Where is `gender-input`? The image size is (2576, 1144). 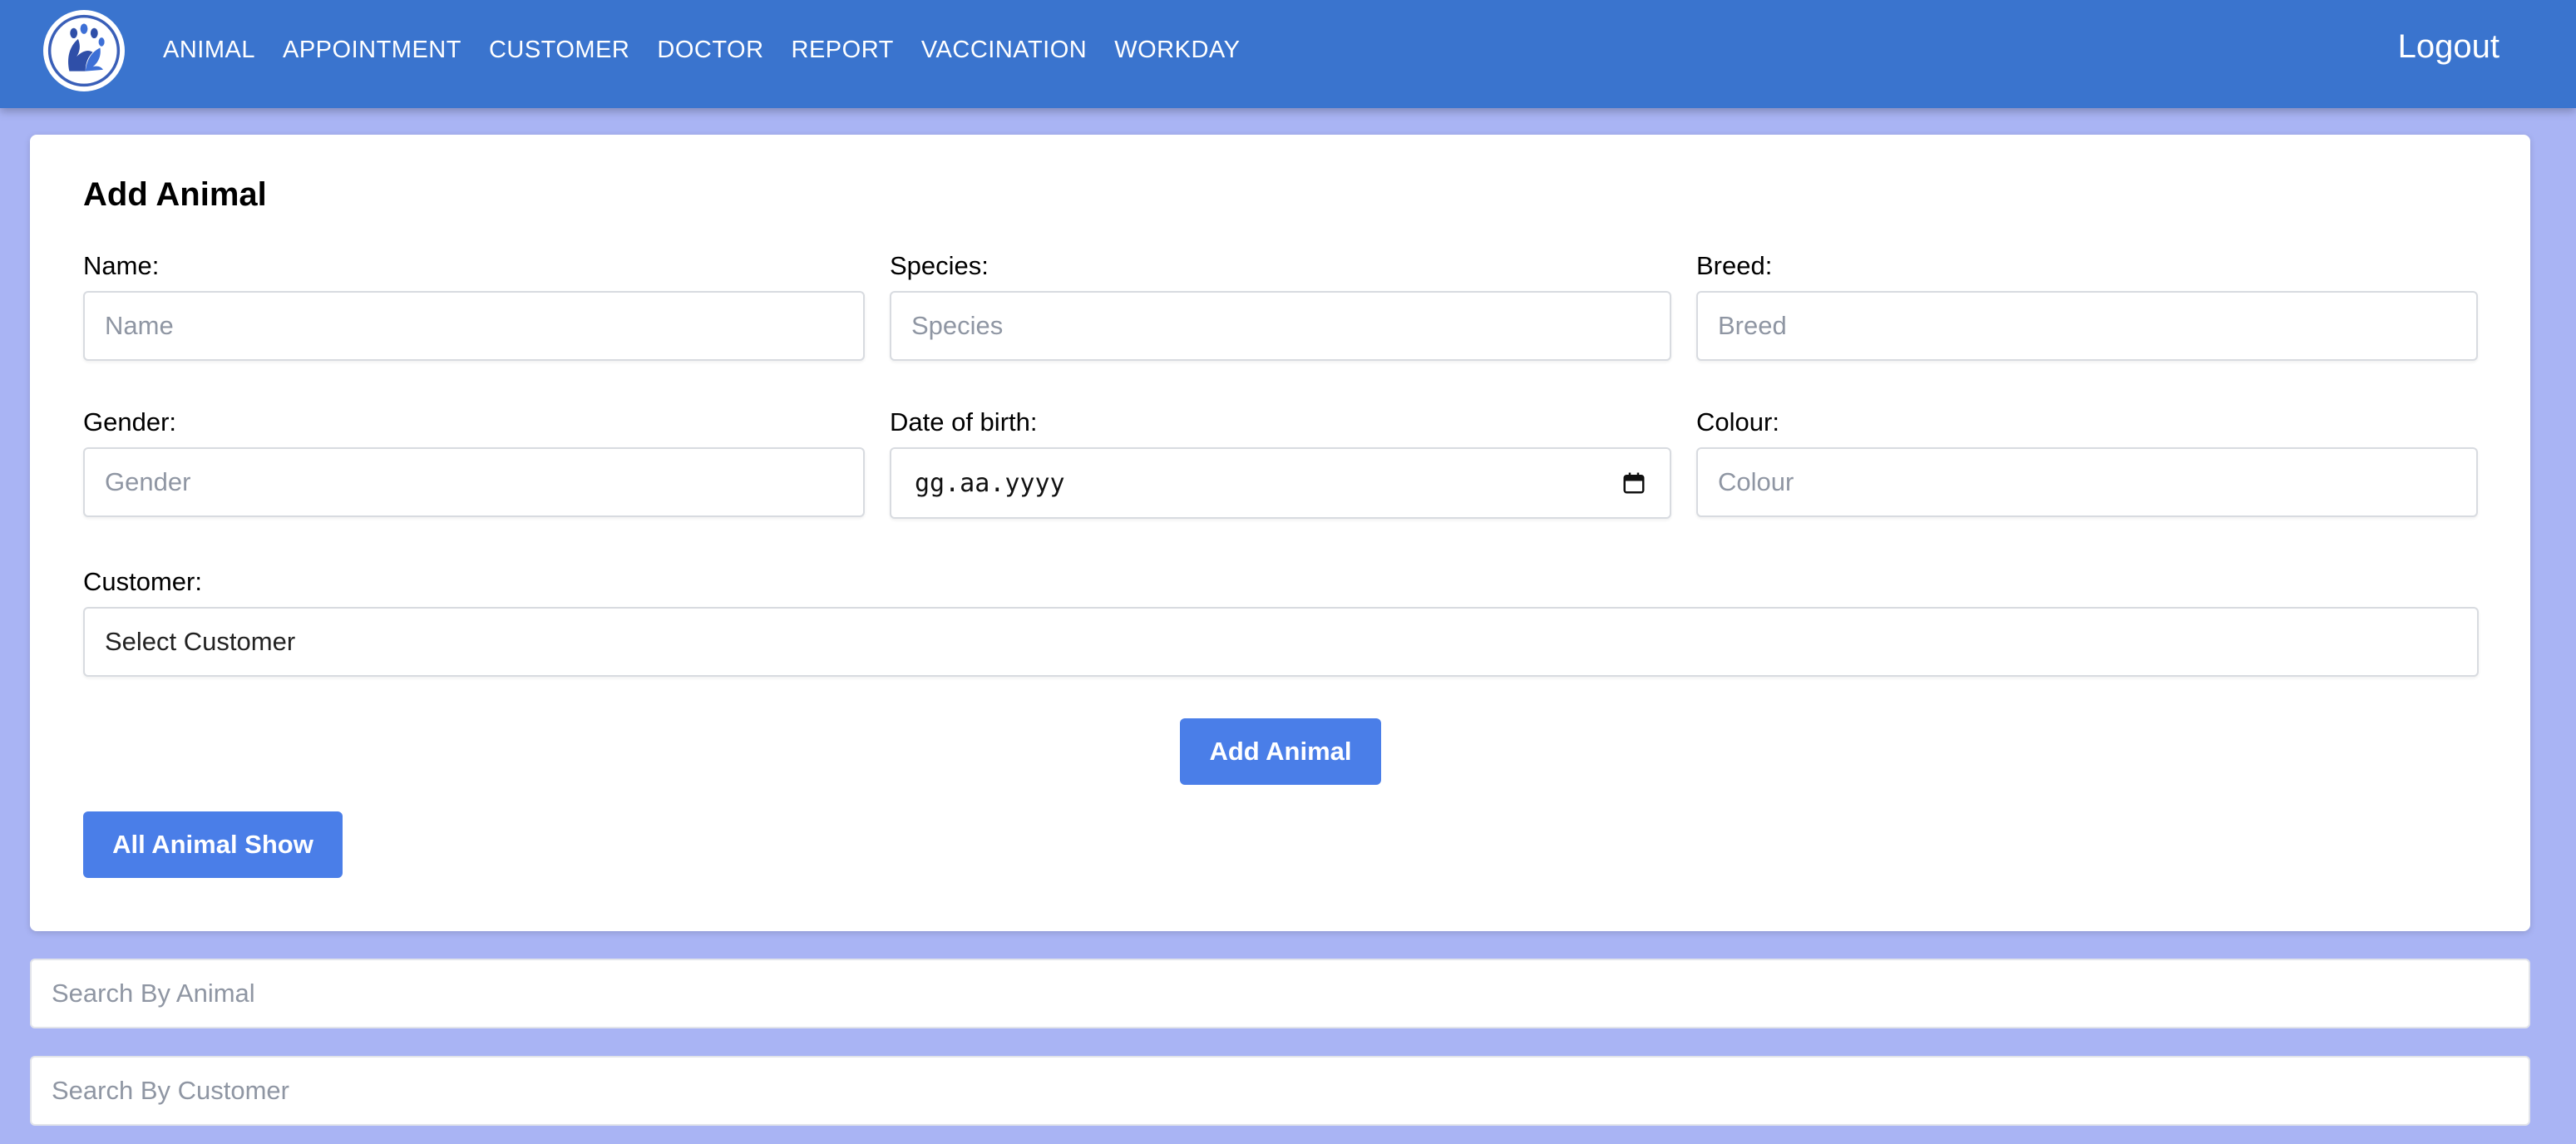
gender-input is located at coordinates (474, 482).